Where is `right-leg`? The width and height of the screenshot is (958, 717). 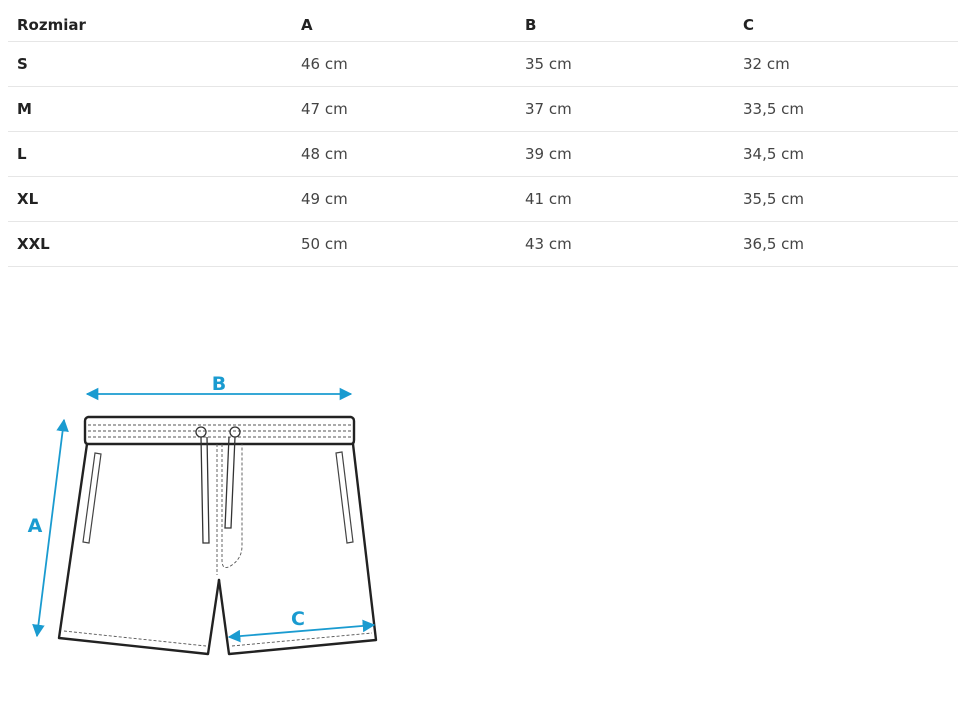
right-leg is located at coordinates (297, 549).